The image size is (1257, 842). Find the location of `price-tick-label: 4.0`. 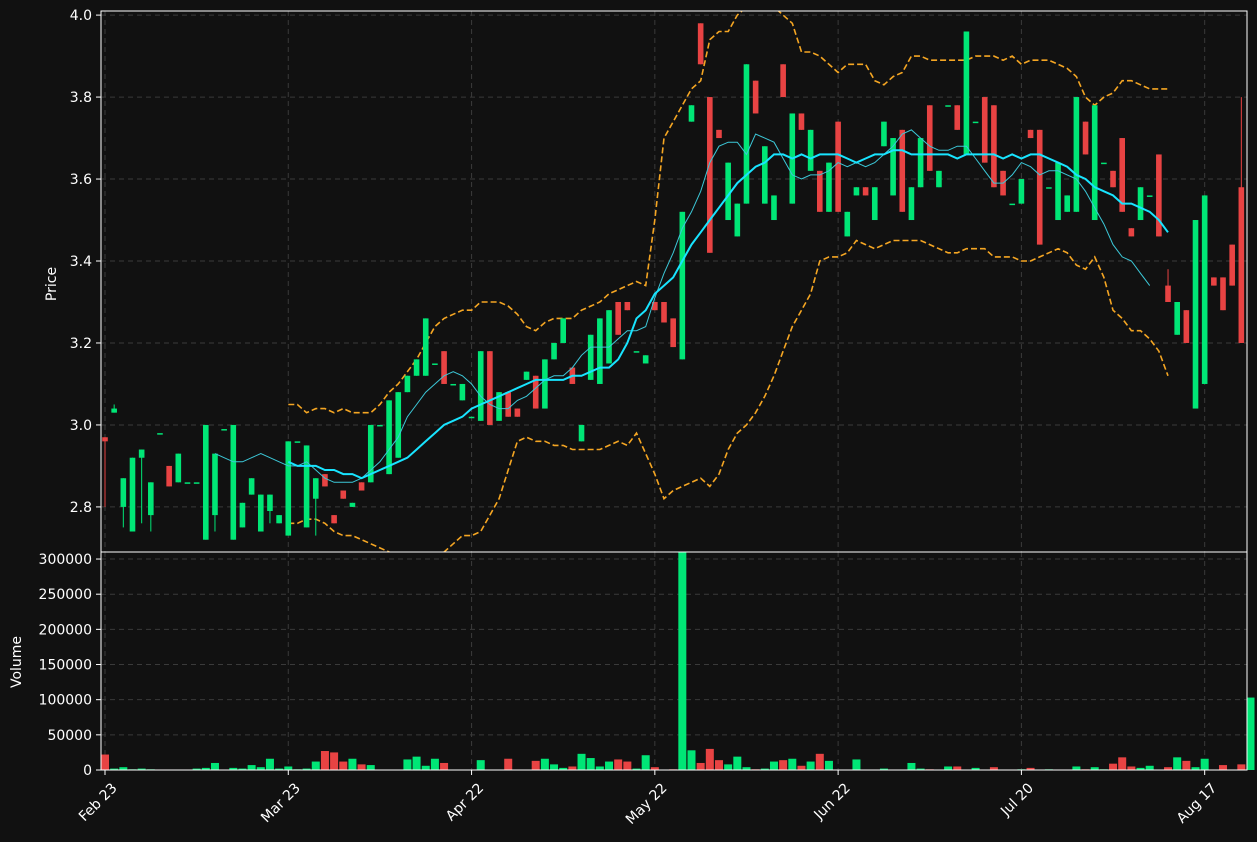

price-tick-label: 4.0 is located at coordinates (81, 16).